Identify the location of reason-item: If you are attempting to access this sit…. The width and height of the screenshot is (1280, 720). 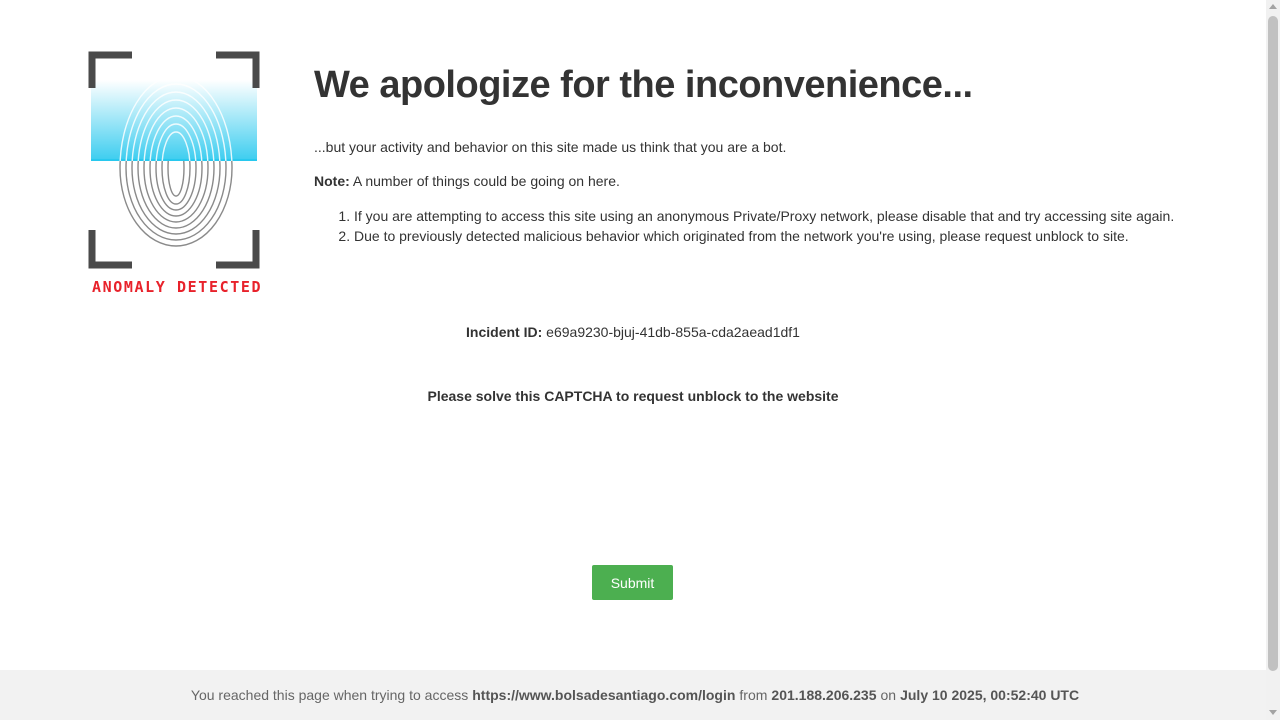
(784, 216).